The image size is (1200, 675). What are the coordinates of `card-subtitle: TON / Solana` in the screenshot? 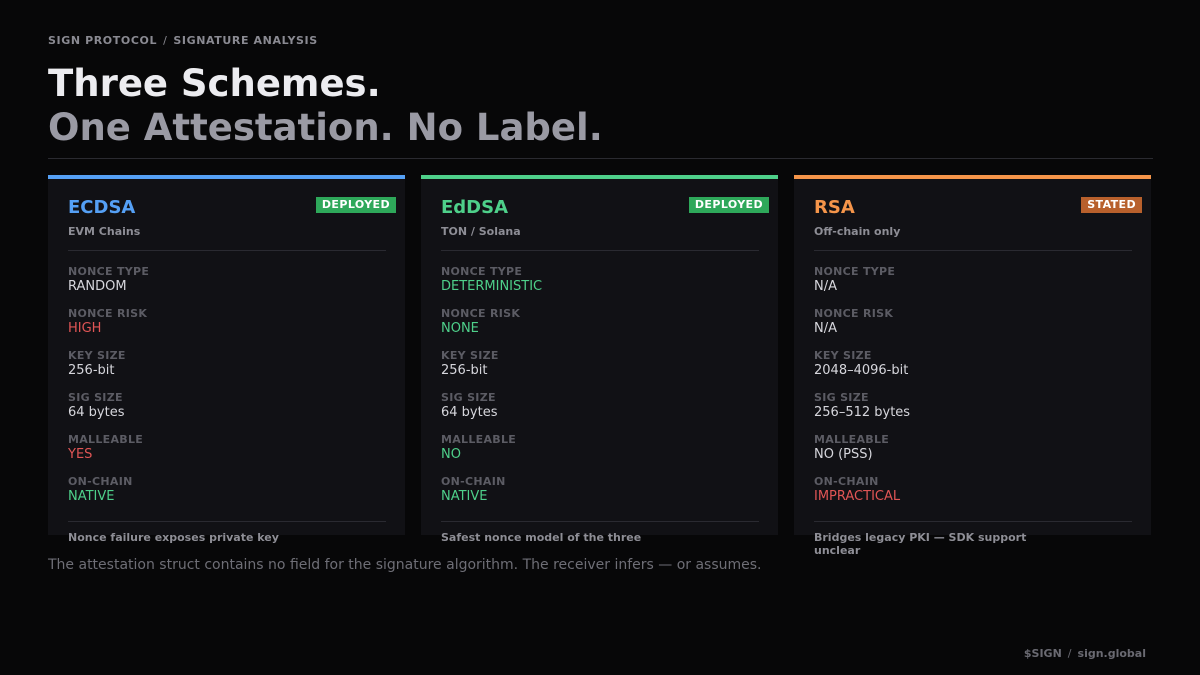 It's located at (481, 231).